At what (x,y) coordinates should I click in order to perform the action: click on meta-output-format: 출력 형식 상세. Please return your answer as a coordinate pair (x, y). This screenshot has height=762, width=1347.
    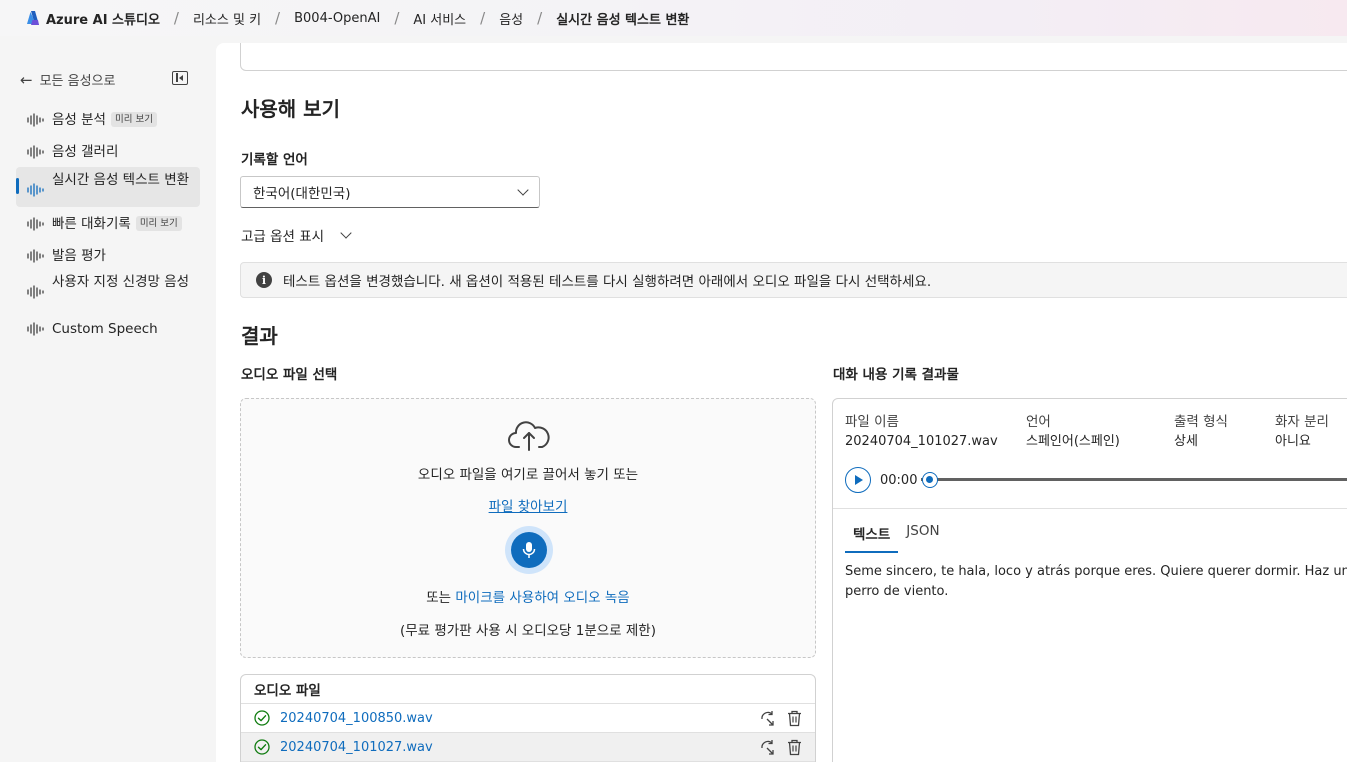
    Looking at the image, I should click on (1201, 431).